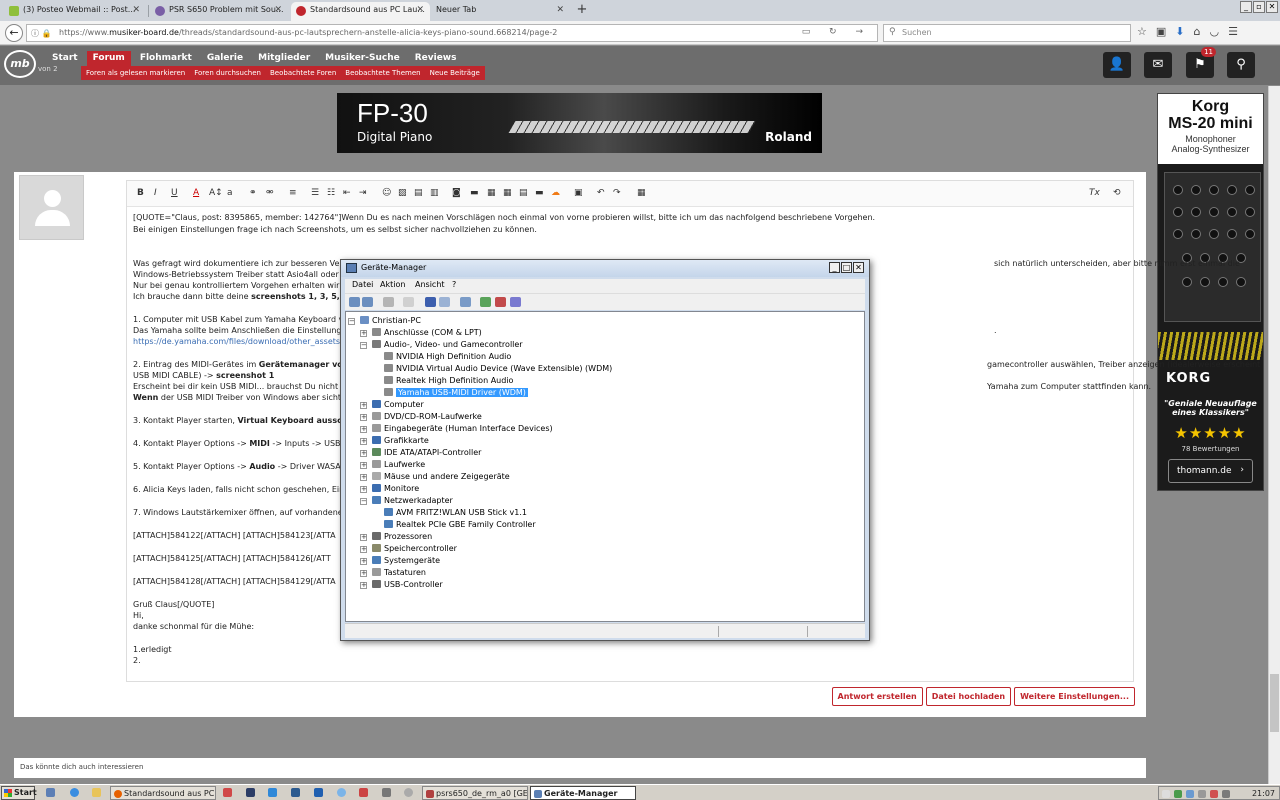 This screenshot has height=800, width=1280. Describe the element at coordinates (303, 74) in the screenshot. I see `subnav-watched-forums: Beobachtete Foren` at that location.